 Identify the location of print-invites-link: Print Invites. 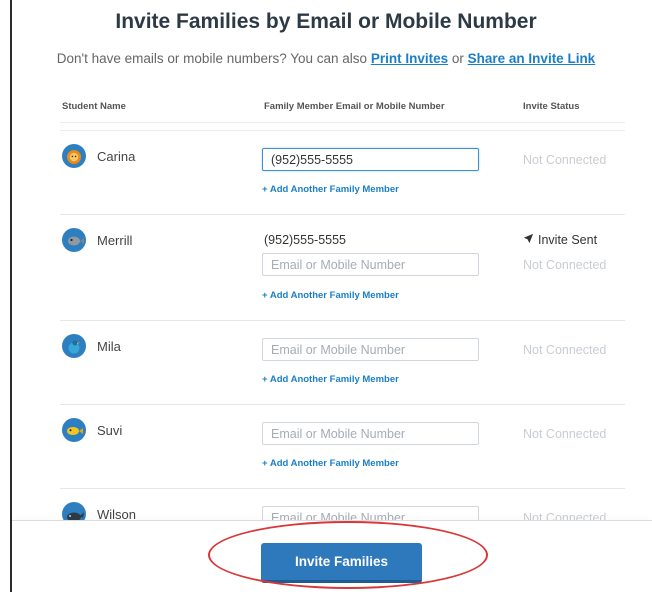
(409, 58).